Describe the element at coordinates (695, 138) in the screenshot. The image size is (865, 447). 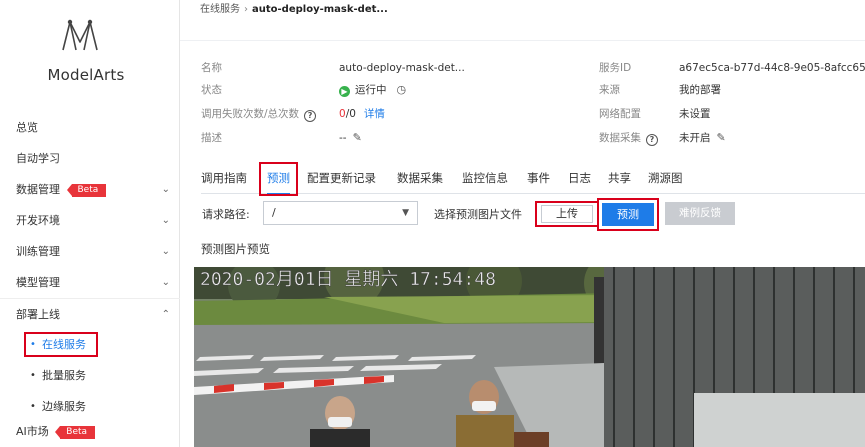
I see `collect-value: 未开启` at that location.